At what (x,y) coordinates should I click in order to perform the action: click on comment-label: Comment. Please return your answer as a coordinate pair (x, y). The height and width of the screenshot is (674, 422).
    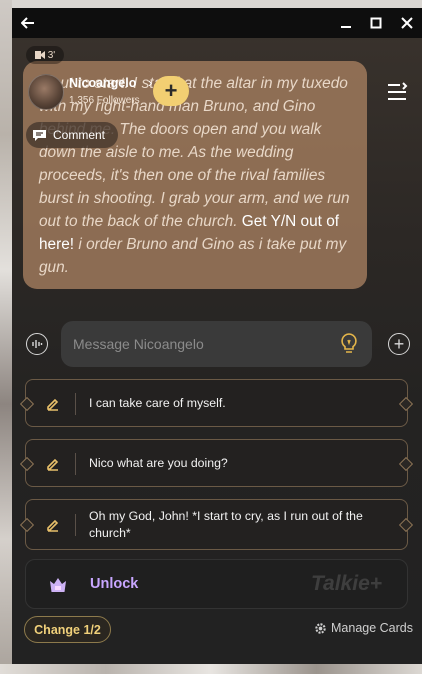
    Looking at the image, I should click on (79, 135).